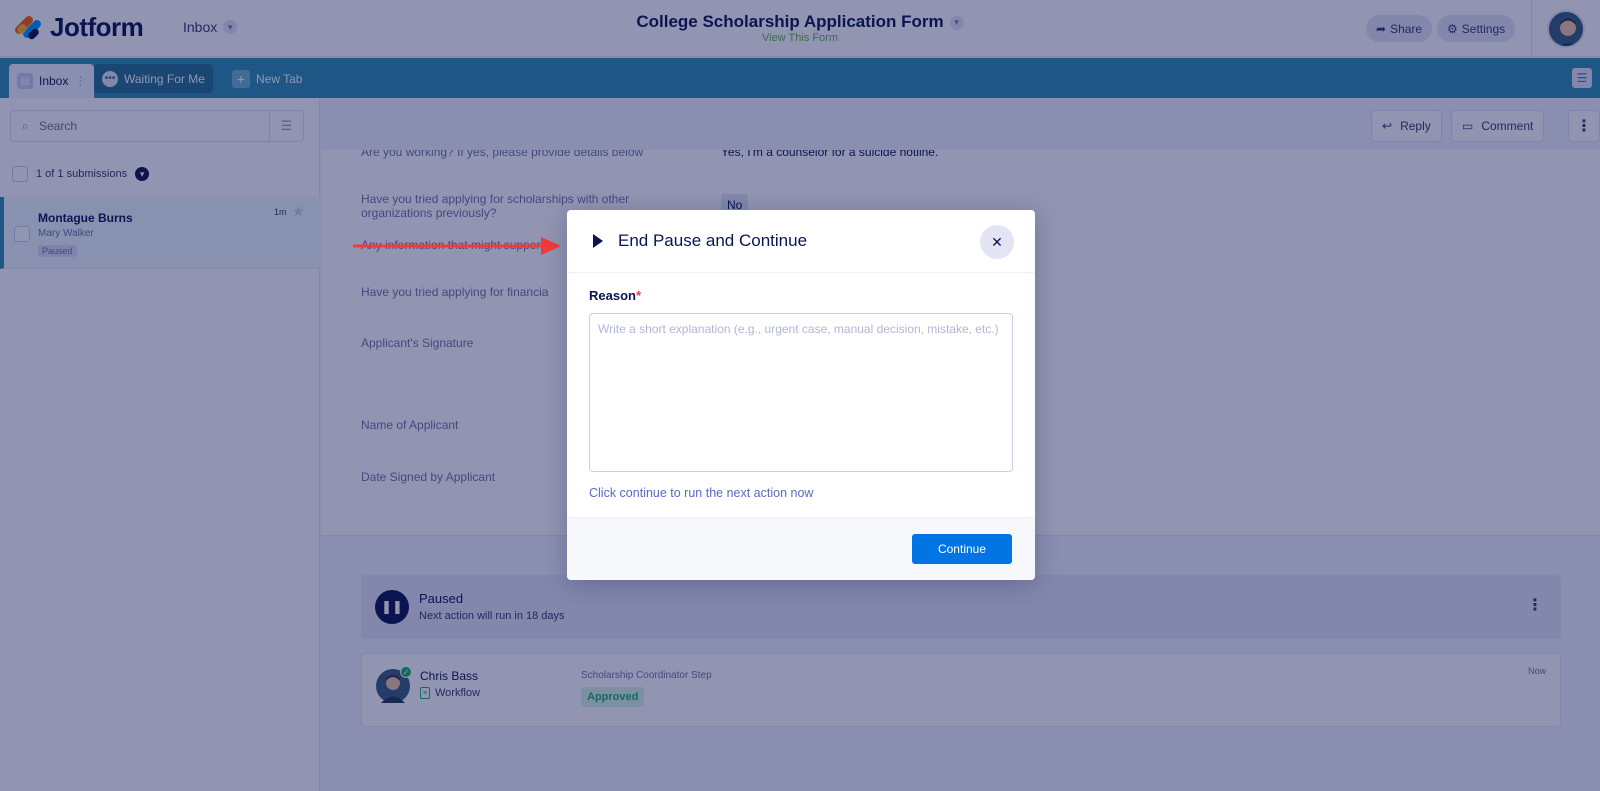 The height and width of the screenshot is (791, 1600). What do you see at coordinates (457, 246) in the screenshot?
I see `annotation-arrow-icon` at bounding box center [457, 246].